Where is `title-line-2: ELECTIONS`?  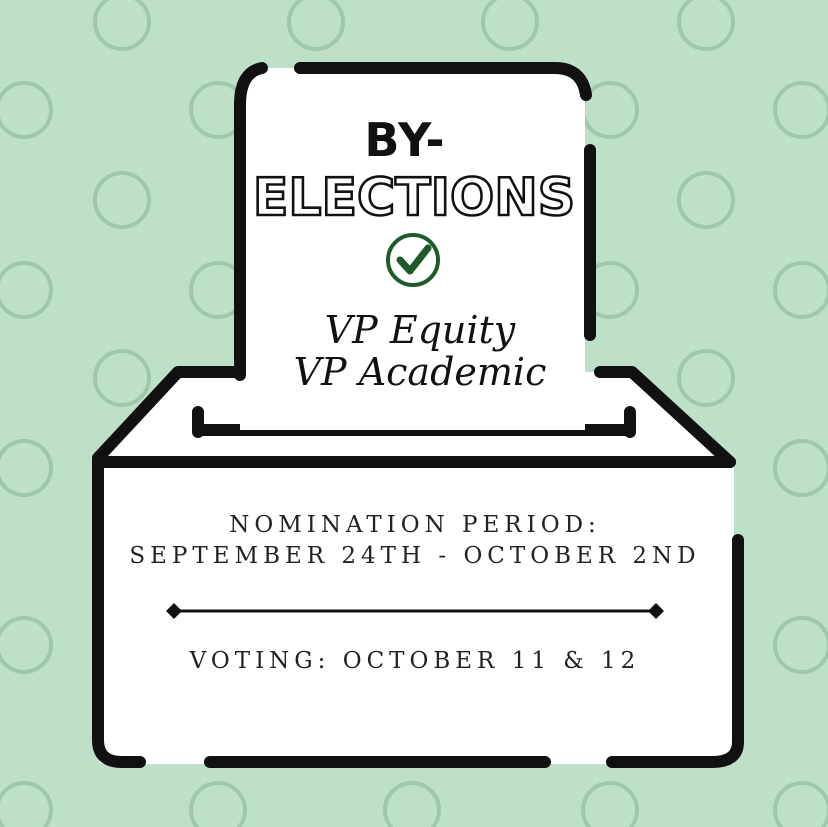
title-line-2: ELECTIONS is located at coordinates (414, 198).